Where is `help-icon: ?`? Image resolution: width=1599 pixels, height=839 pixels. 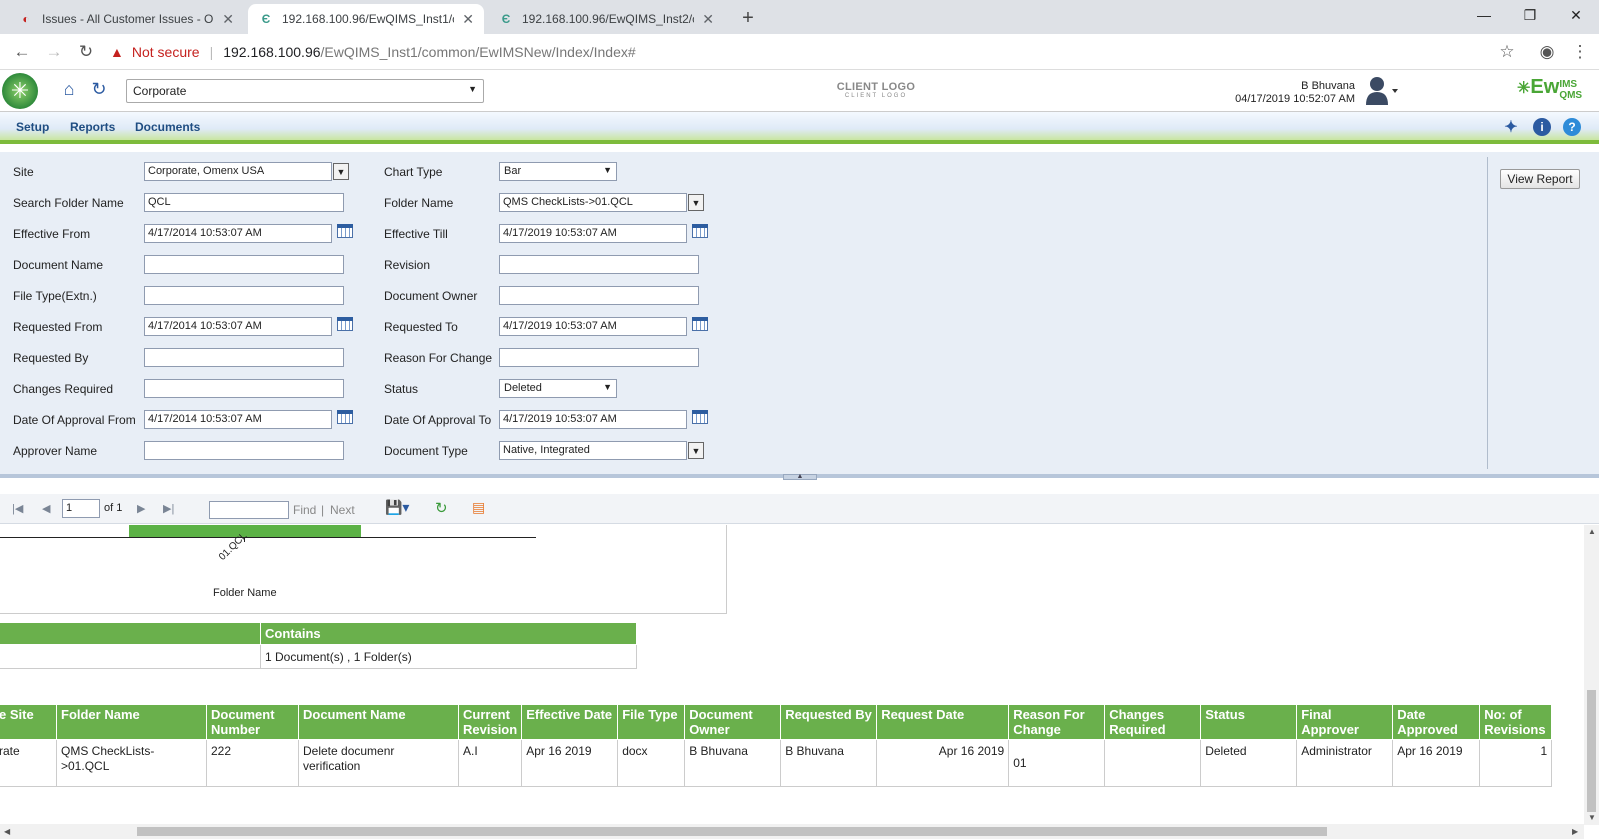
help-icon: ? is located at coordinates (1572, 127).